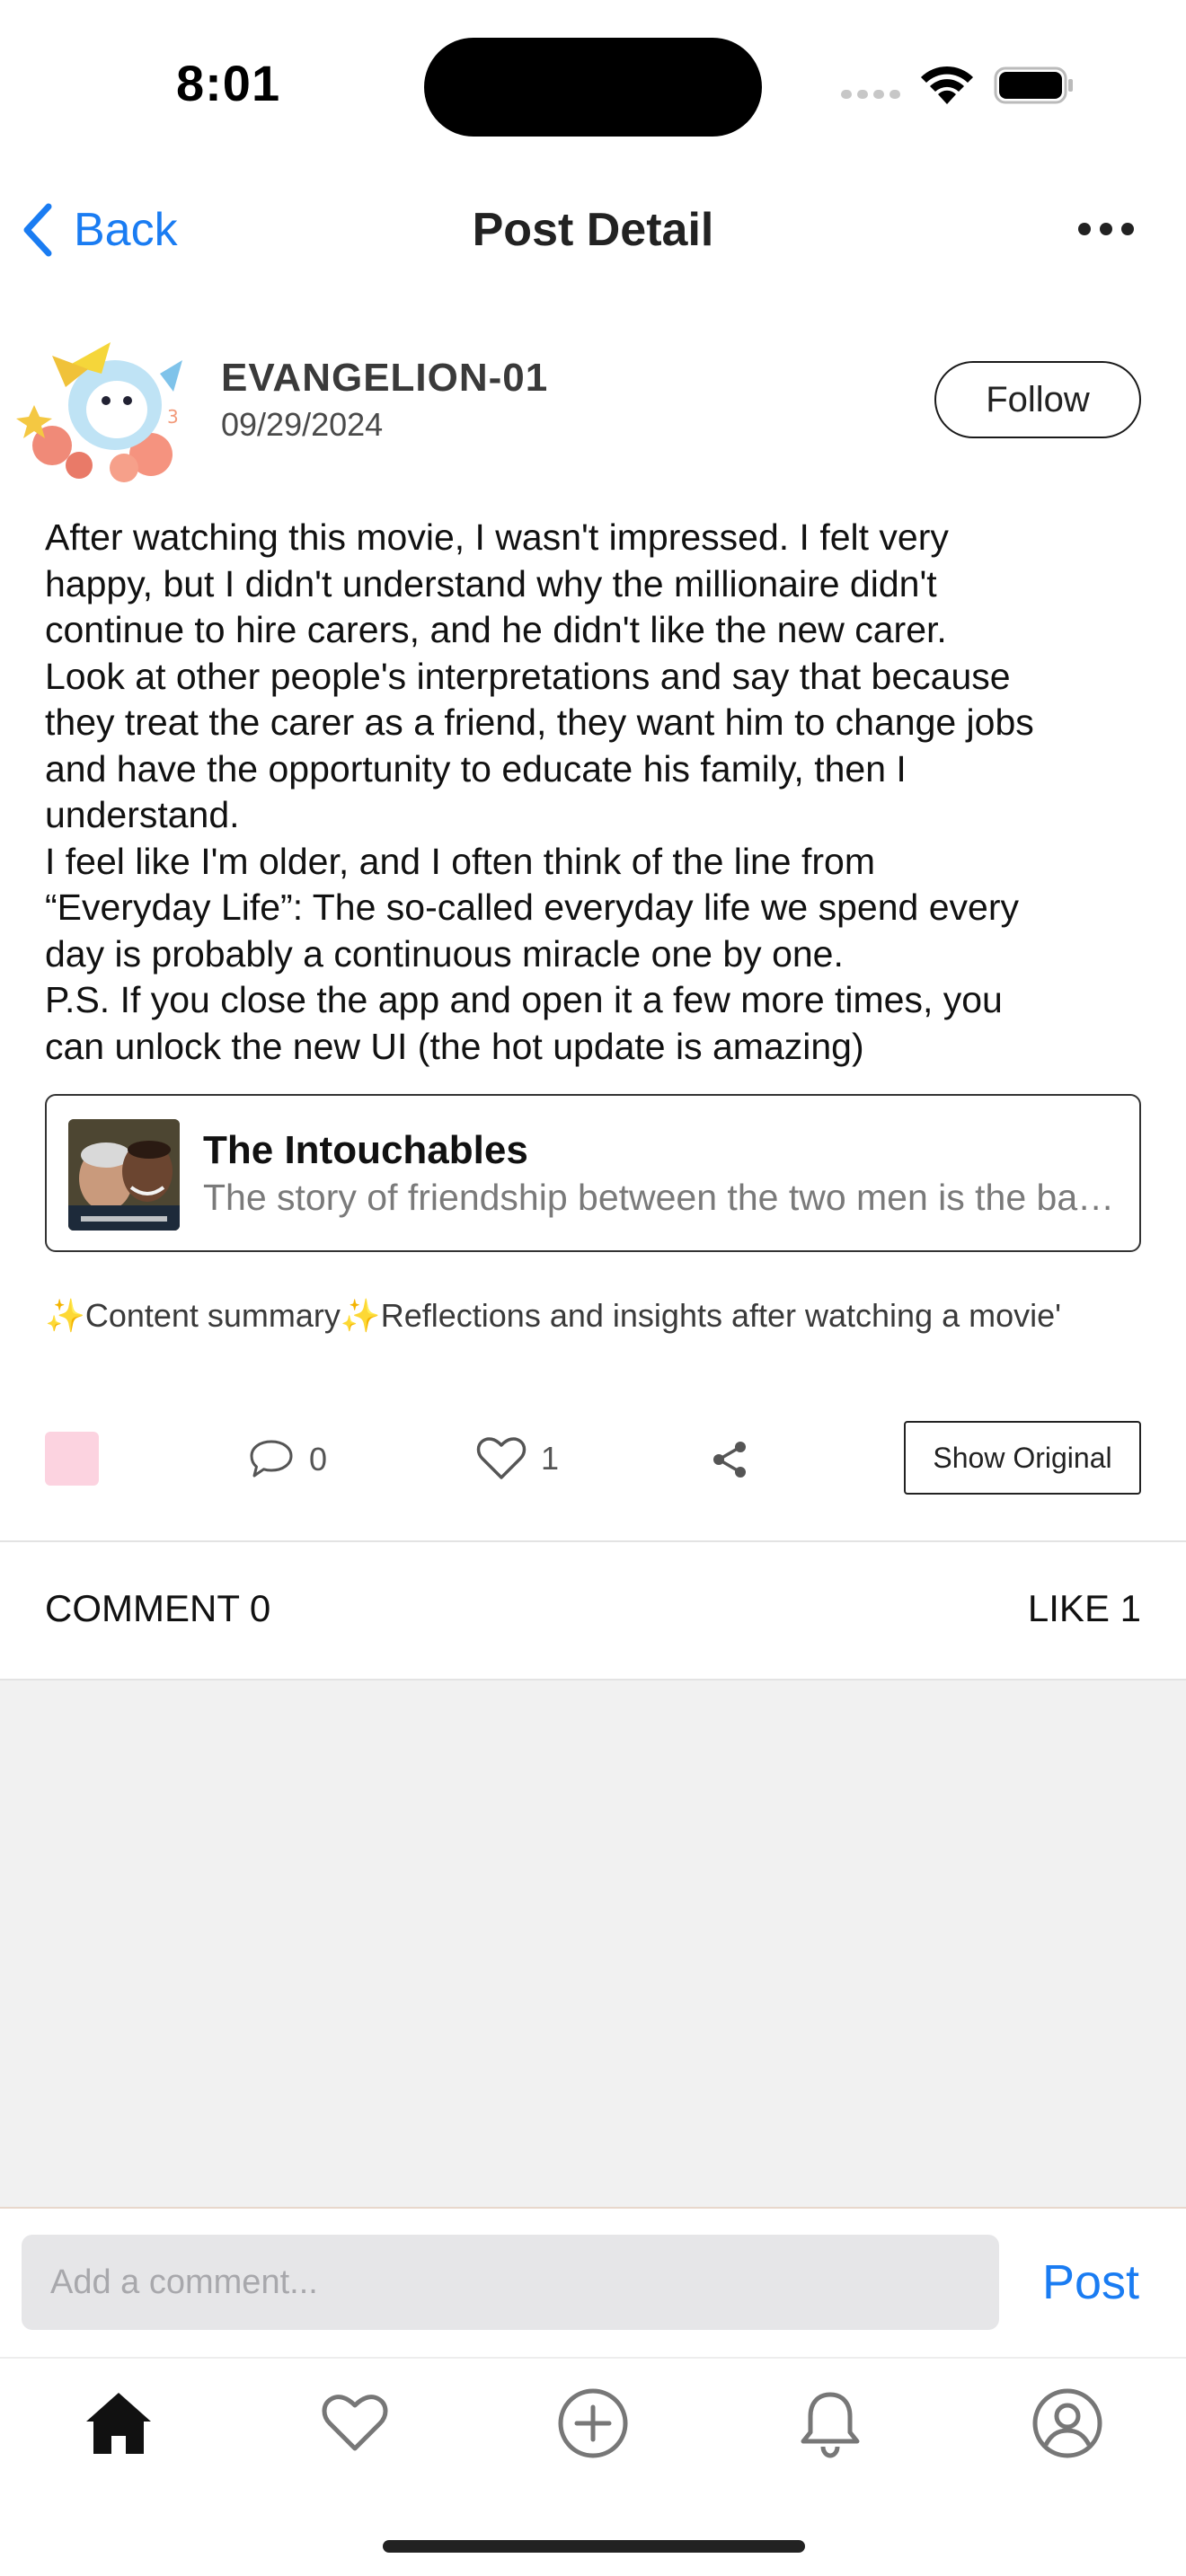 Image resolution: width=1186 pixels, height=2576 pixels. I want to click on svg-text: 3, so click(173, 417).